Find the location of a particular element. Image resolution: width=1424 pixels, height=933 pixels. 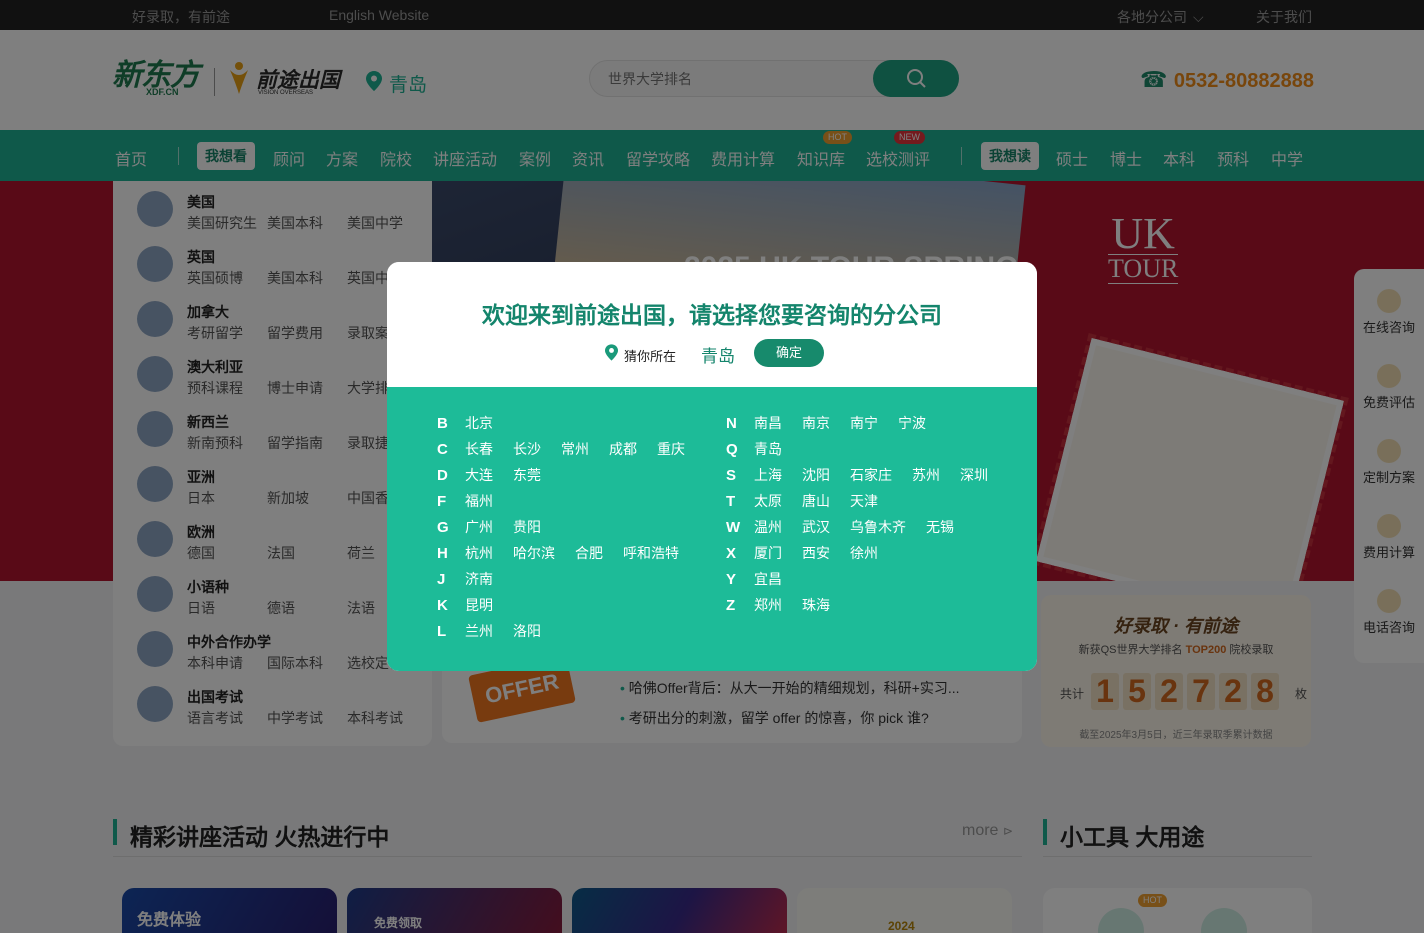

city-link: 南京 is located at coordinates (816, 423).